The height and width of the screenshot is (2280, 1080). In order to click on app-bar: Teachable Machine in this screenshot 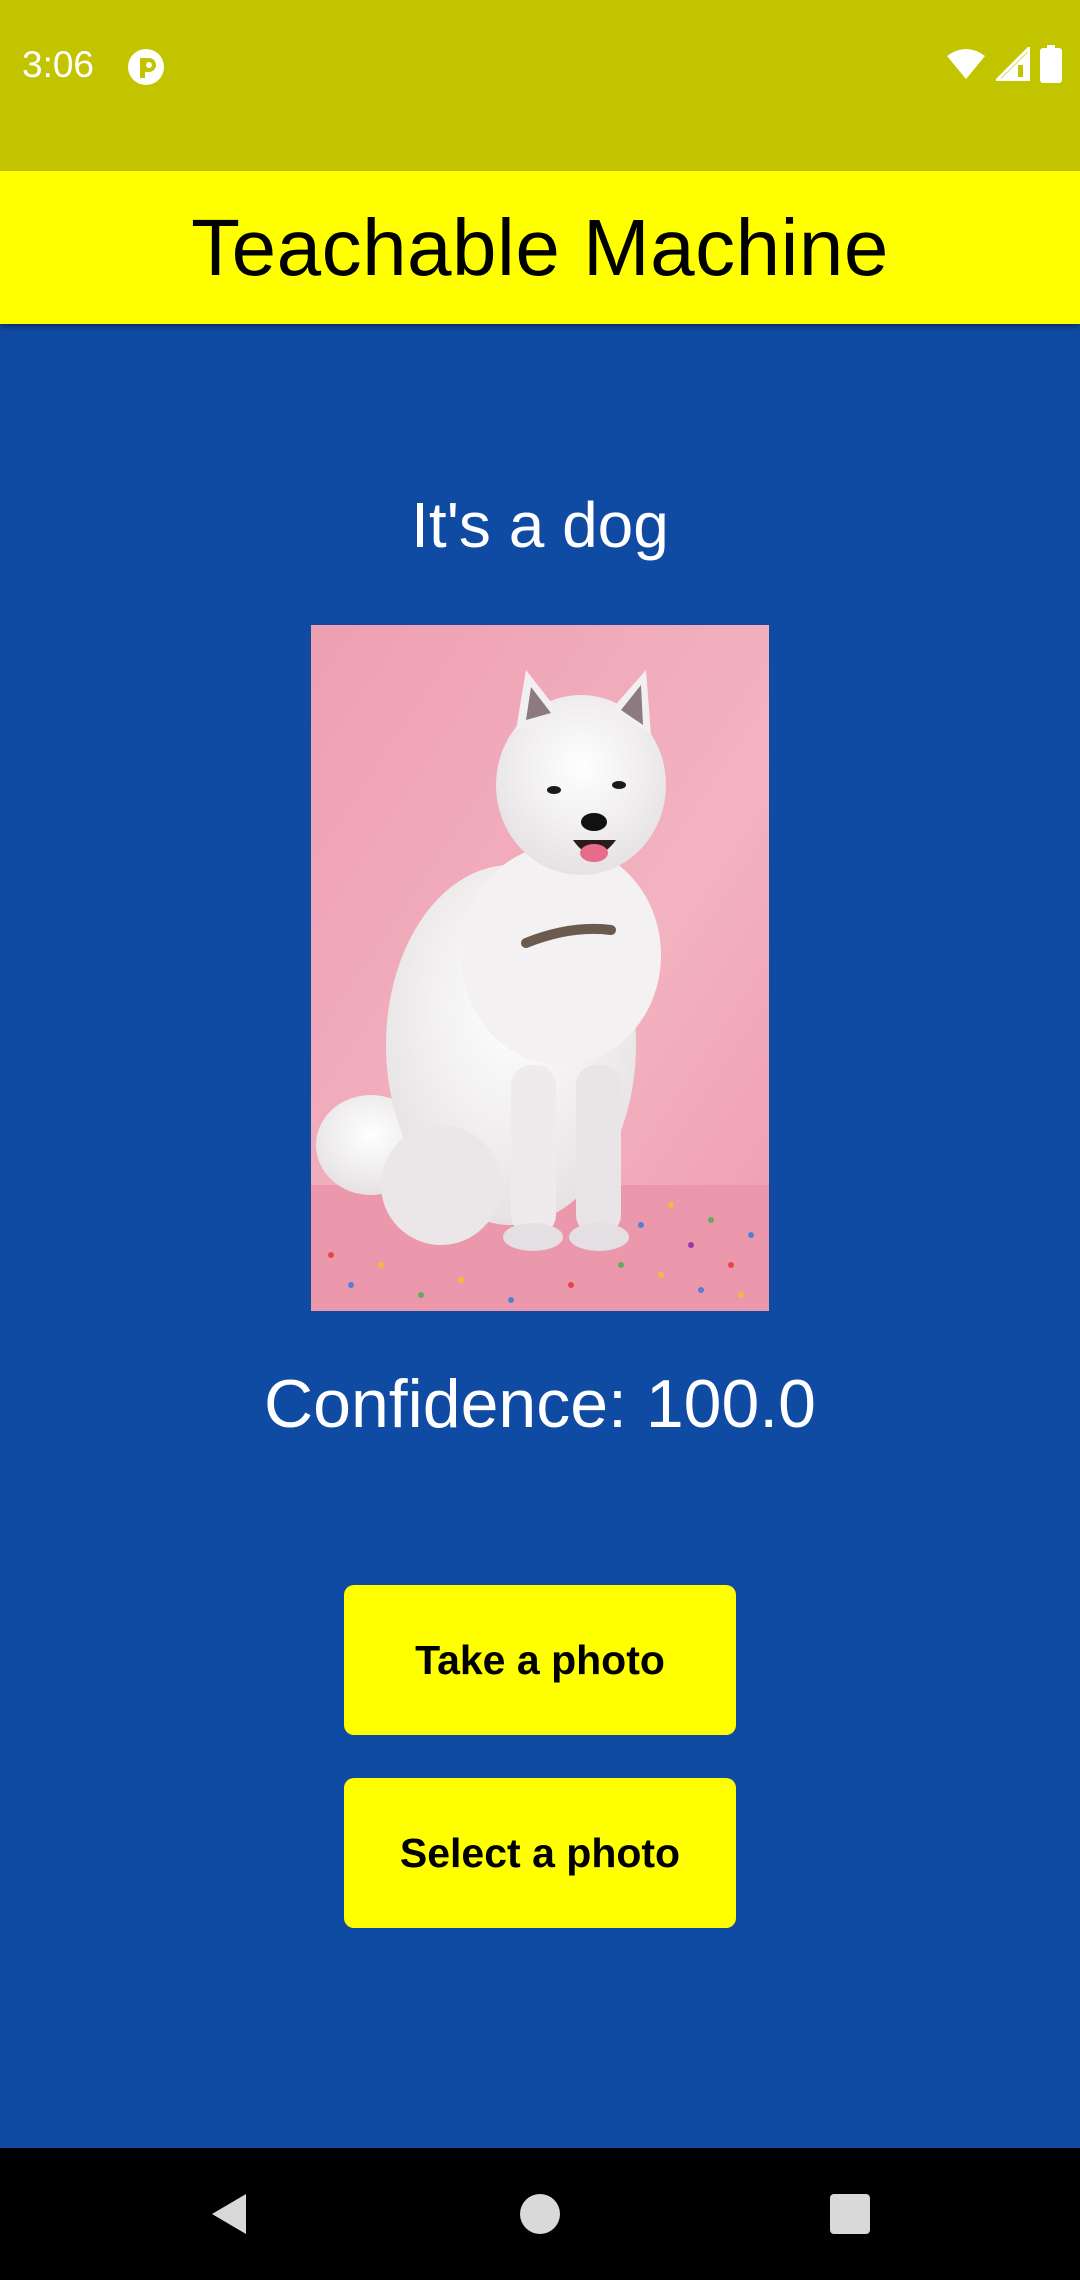, I will do `click(540, 247)`.